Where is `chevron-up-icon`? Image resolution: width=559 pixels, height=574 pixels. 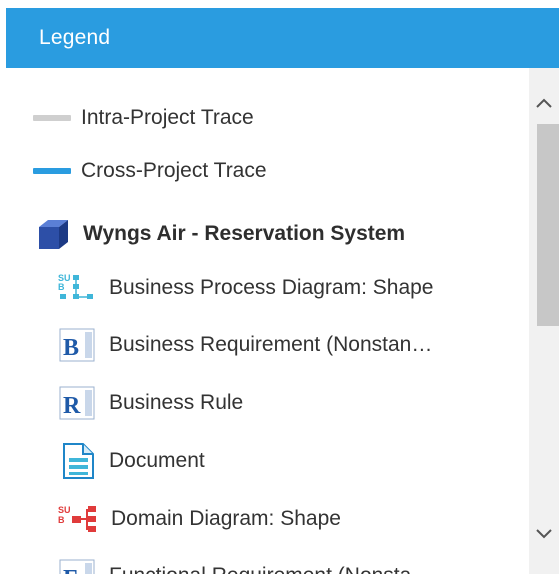 chevron-up-icon is located at coordinates (544, 103).